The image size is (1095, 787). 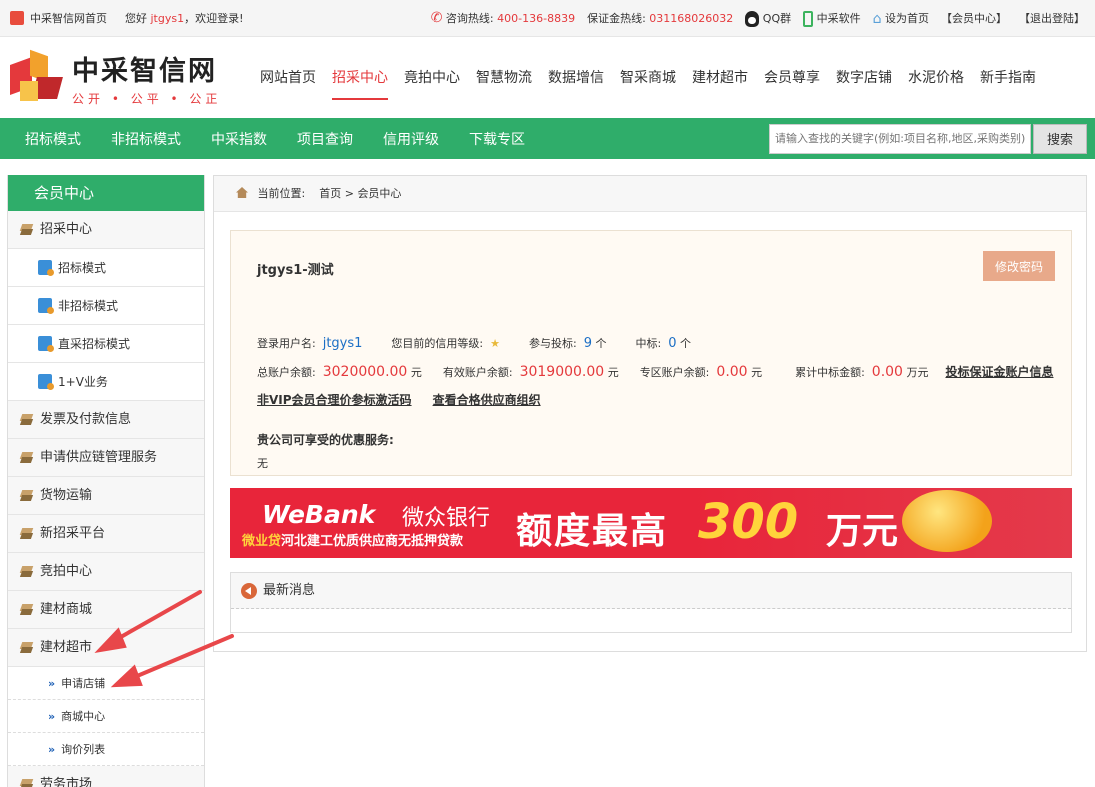 What do you see at coordinates (106, 610) in the screenshot?
I see `sidebar-item-building-mall: 建材商城` at bounding box center [106, 610].